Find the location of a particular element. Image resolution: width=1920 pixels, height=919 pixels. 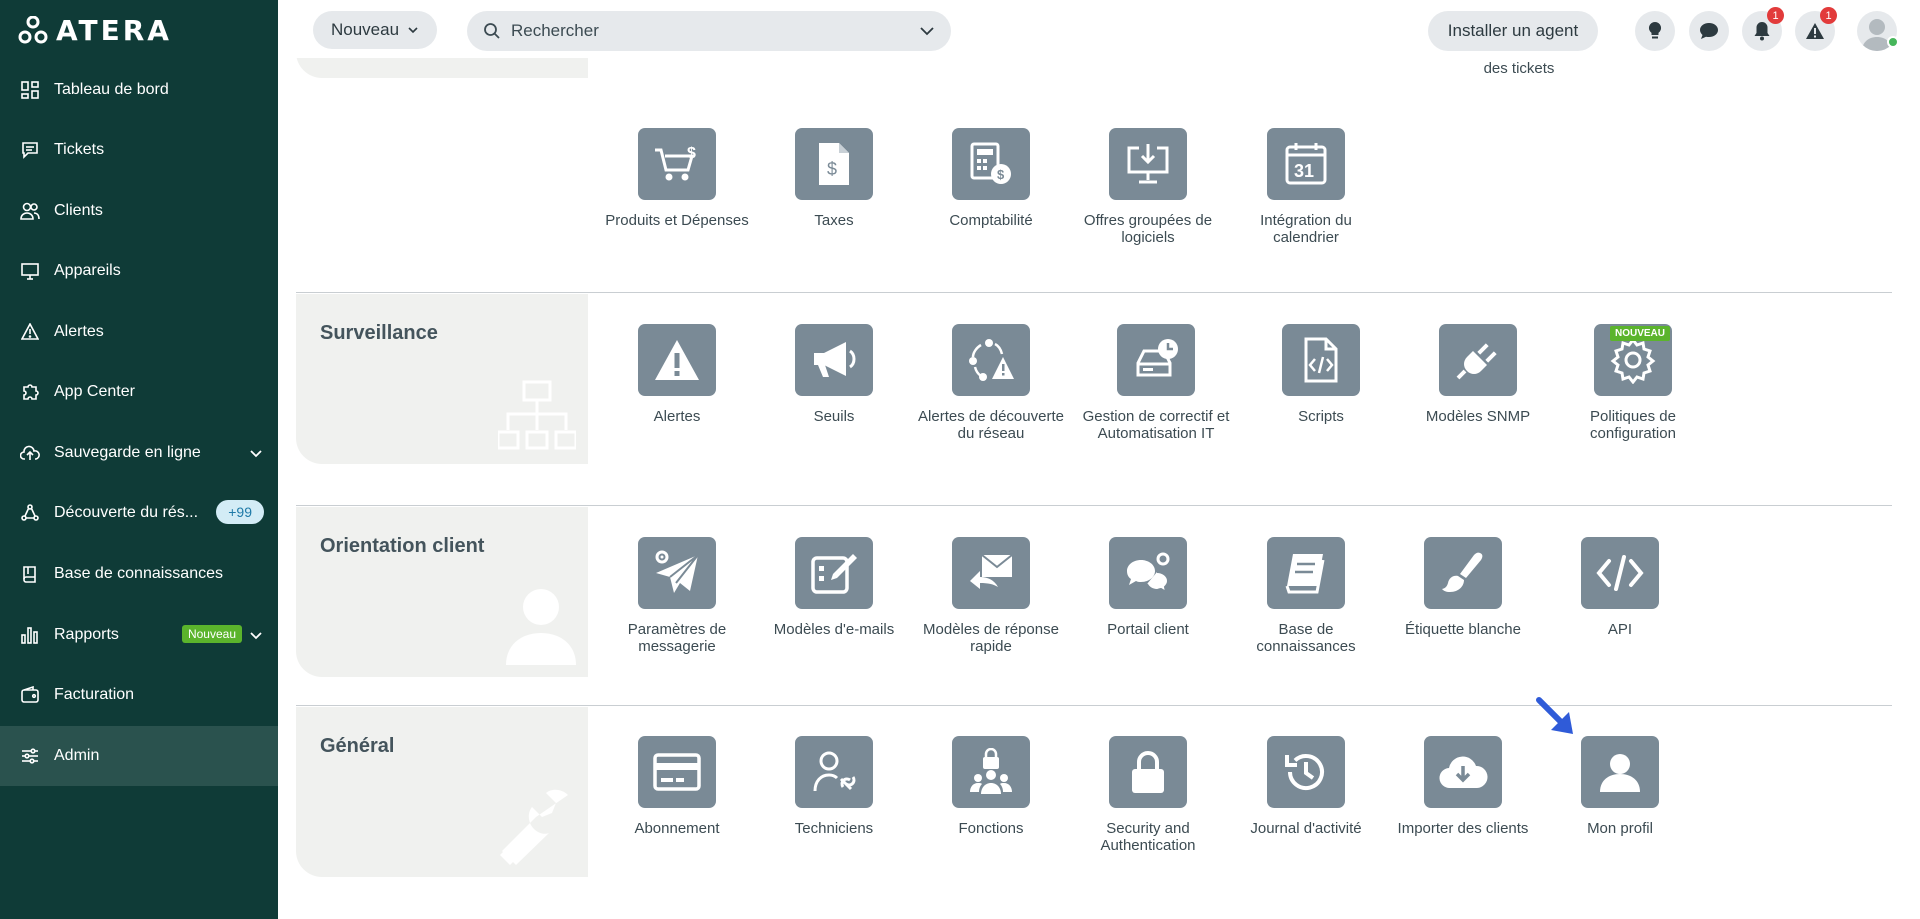

tile-taxes: $ Taxes is located at coordinates (834, 178).